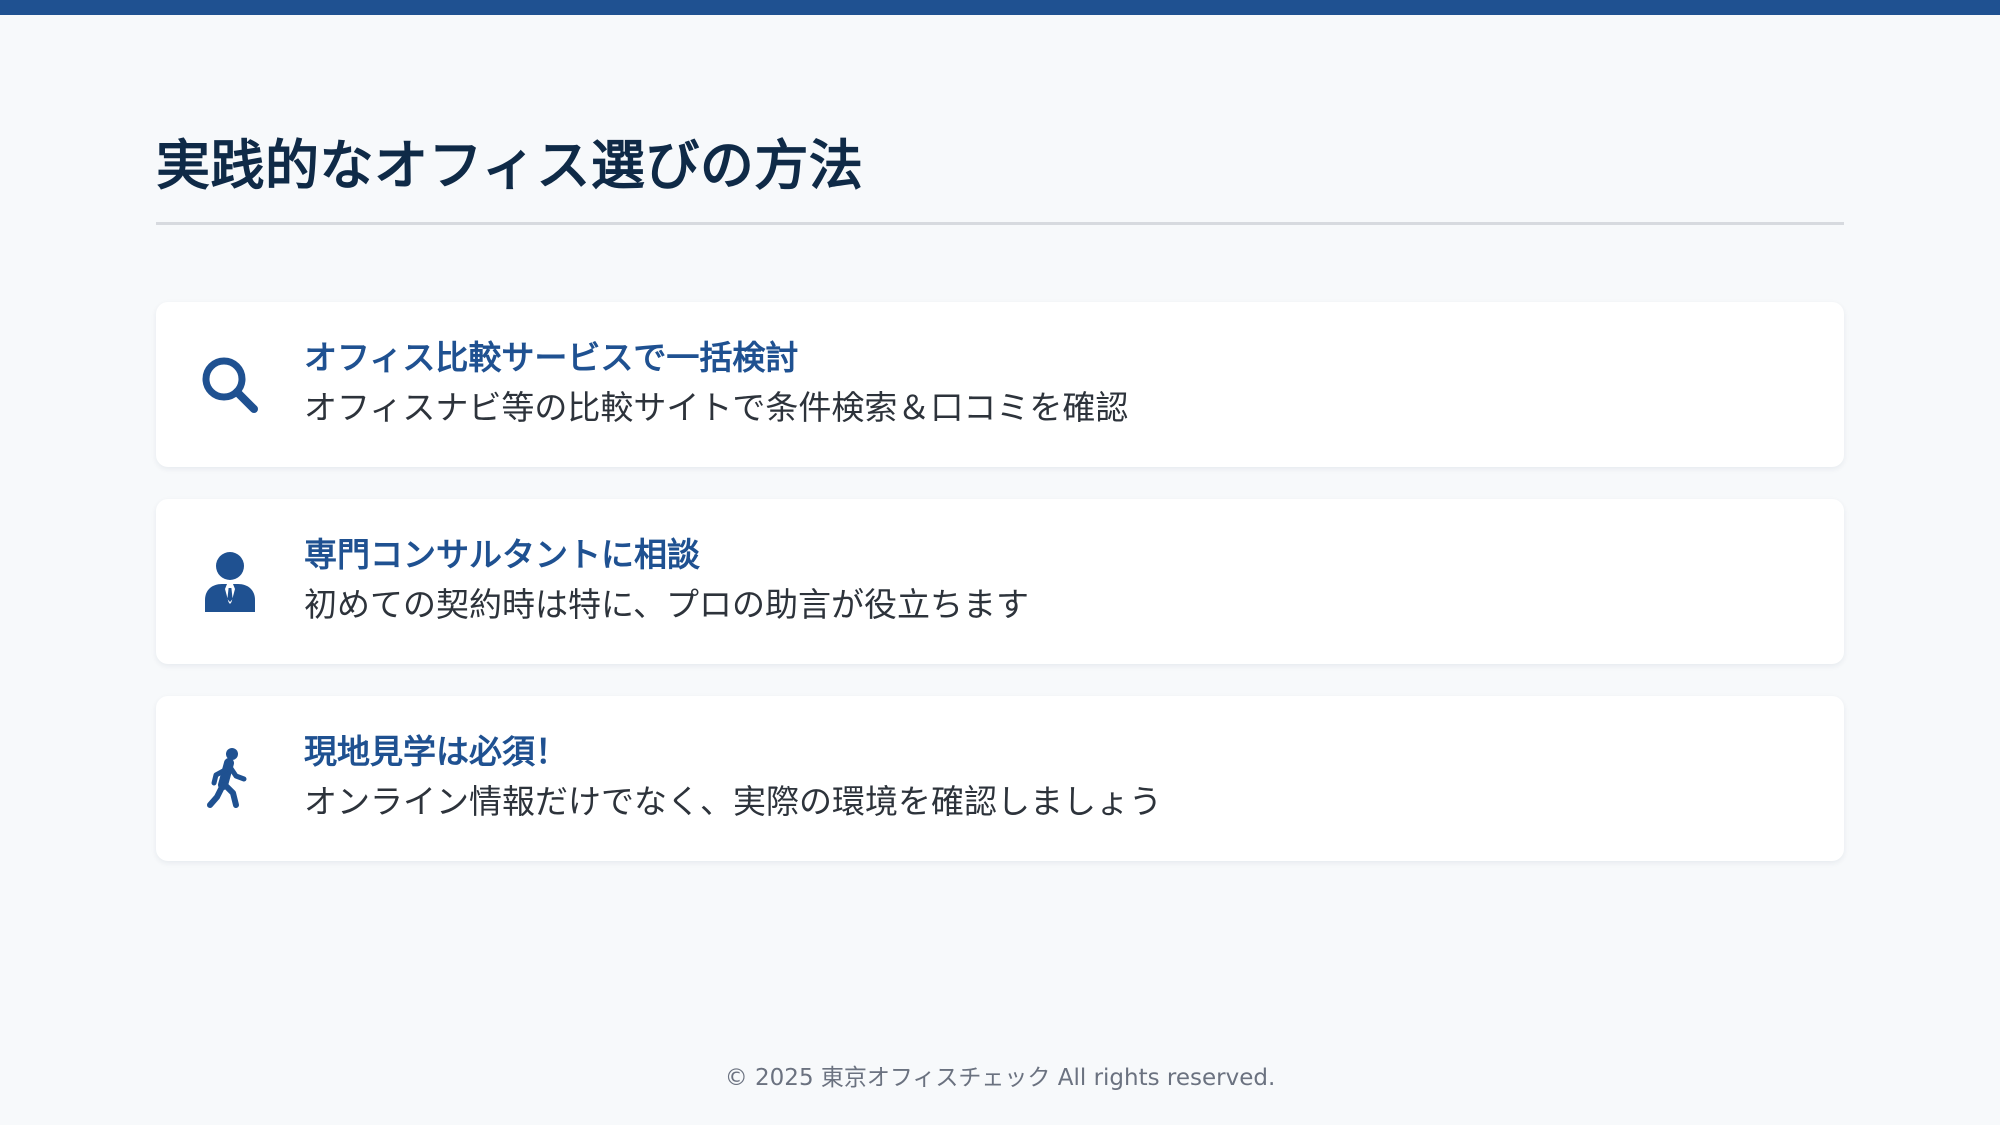 This screenshot has width=2000, height=1125. What do you see at coordinates (230, 779) in the screenshot?
I see `walking-person-icon` at bounding box center [230, 779].